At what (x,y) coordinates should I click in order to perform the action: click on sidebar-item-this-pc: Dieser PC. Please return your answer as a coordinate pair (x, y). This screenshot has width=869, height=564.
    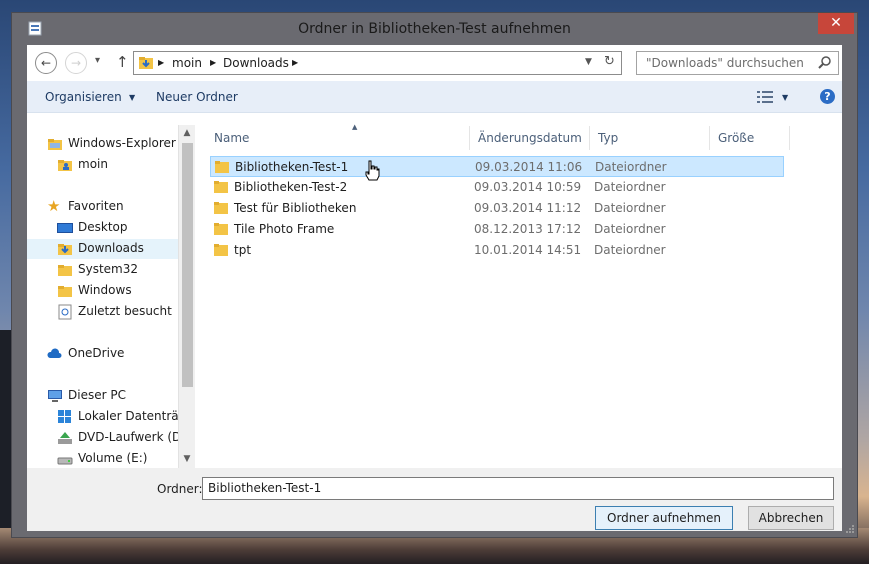
    Looking at the image, I should click on (116, 396).